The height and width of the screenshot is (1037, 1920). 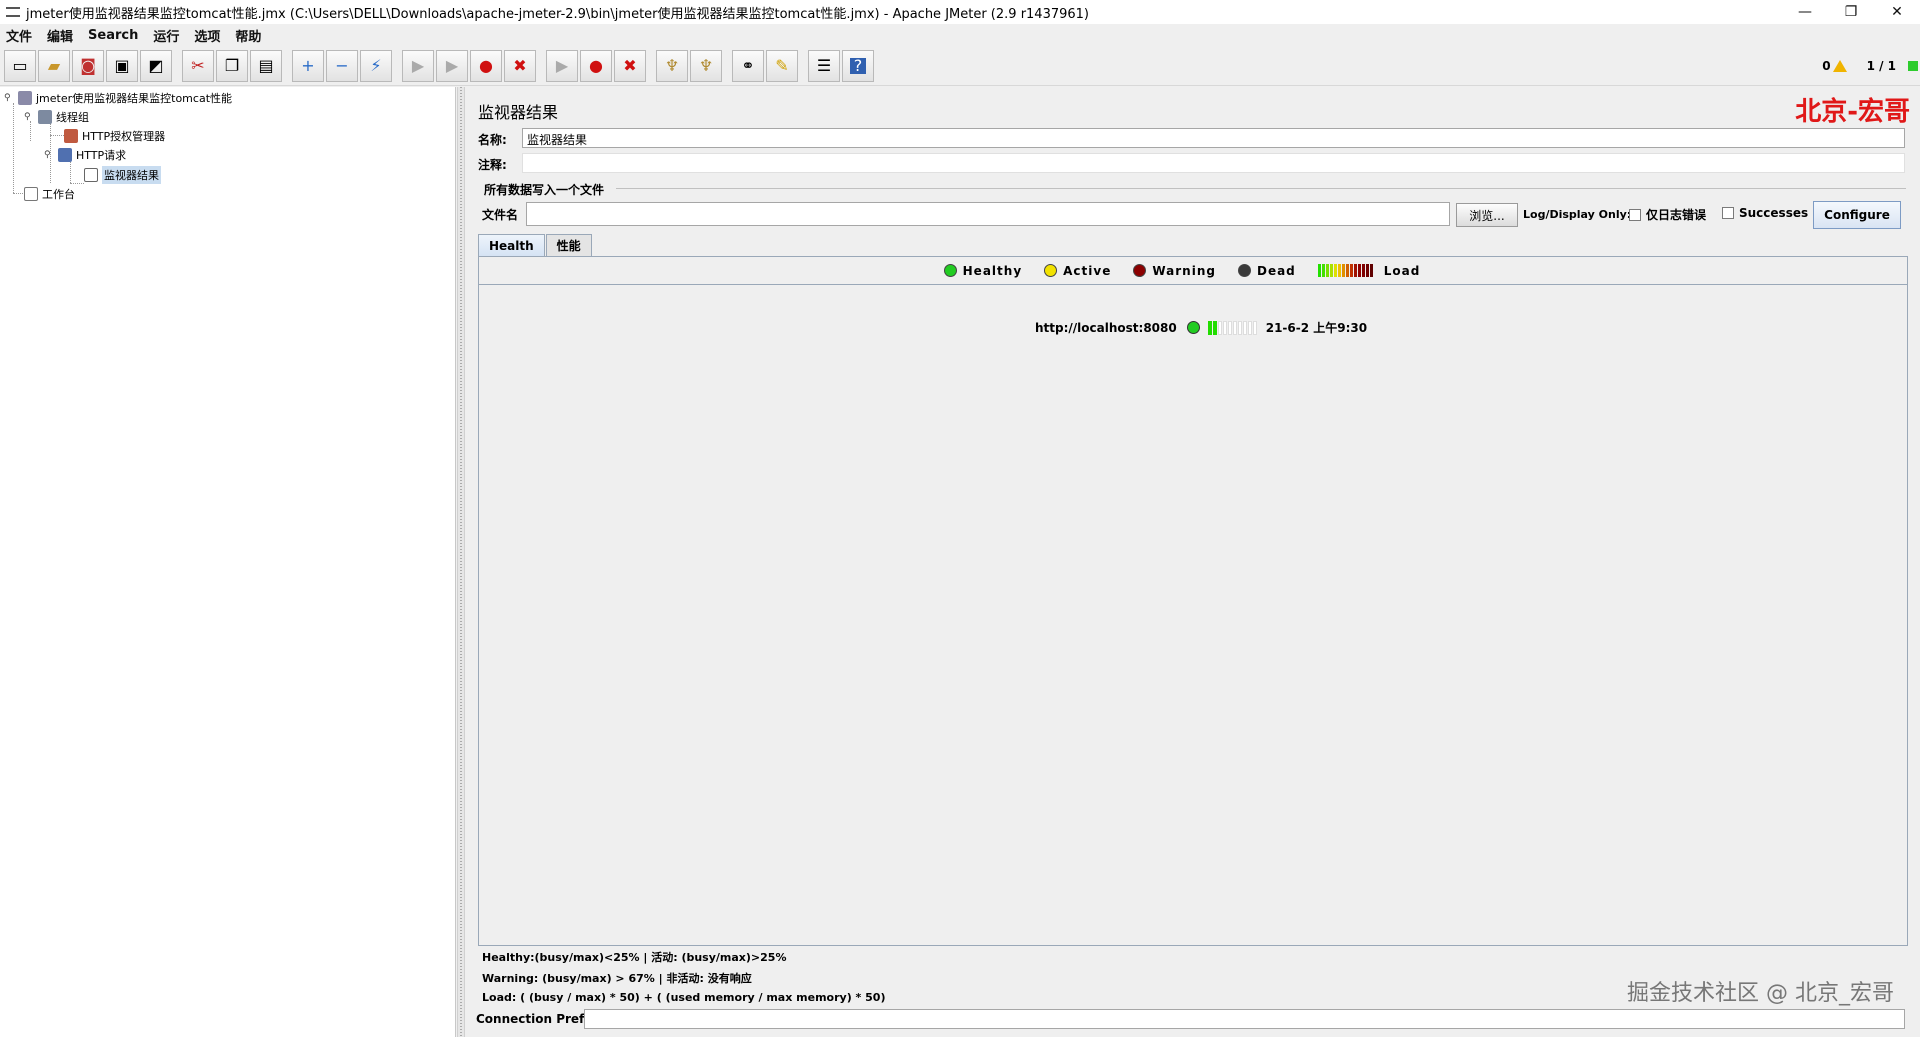 What do you see at coordinates (492, 165) in the screenshot?
I see `comment-label: 注释:` at bounding box center [492, 165].